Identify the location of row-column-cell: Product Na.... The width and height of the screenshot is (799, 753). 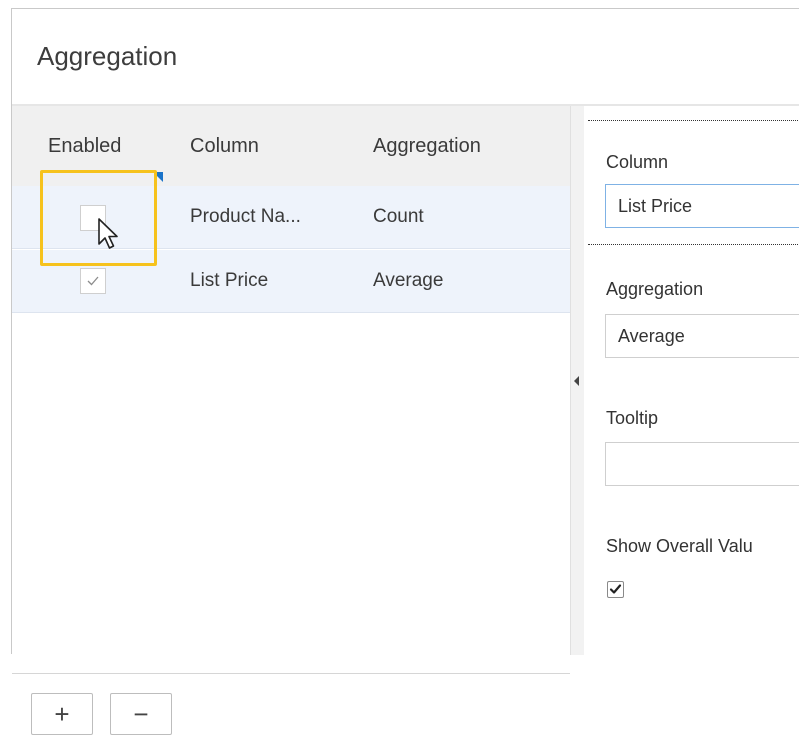
(245, 216).